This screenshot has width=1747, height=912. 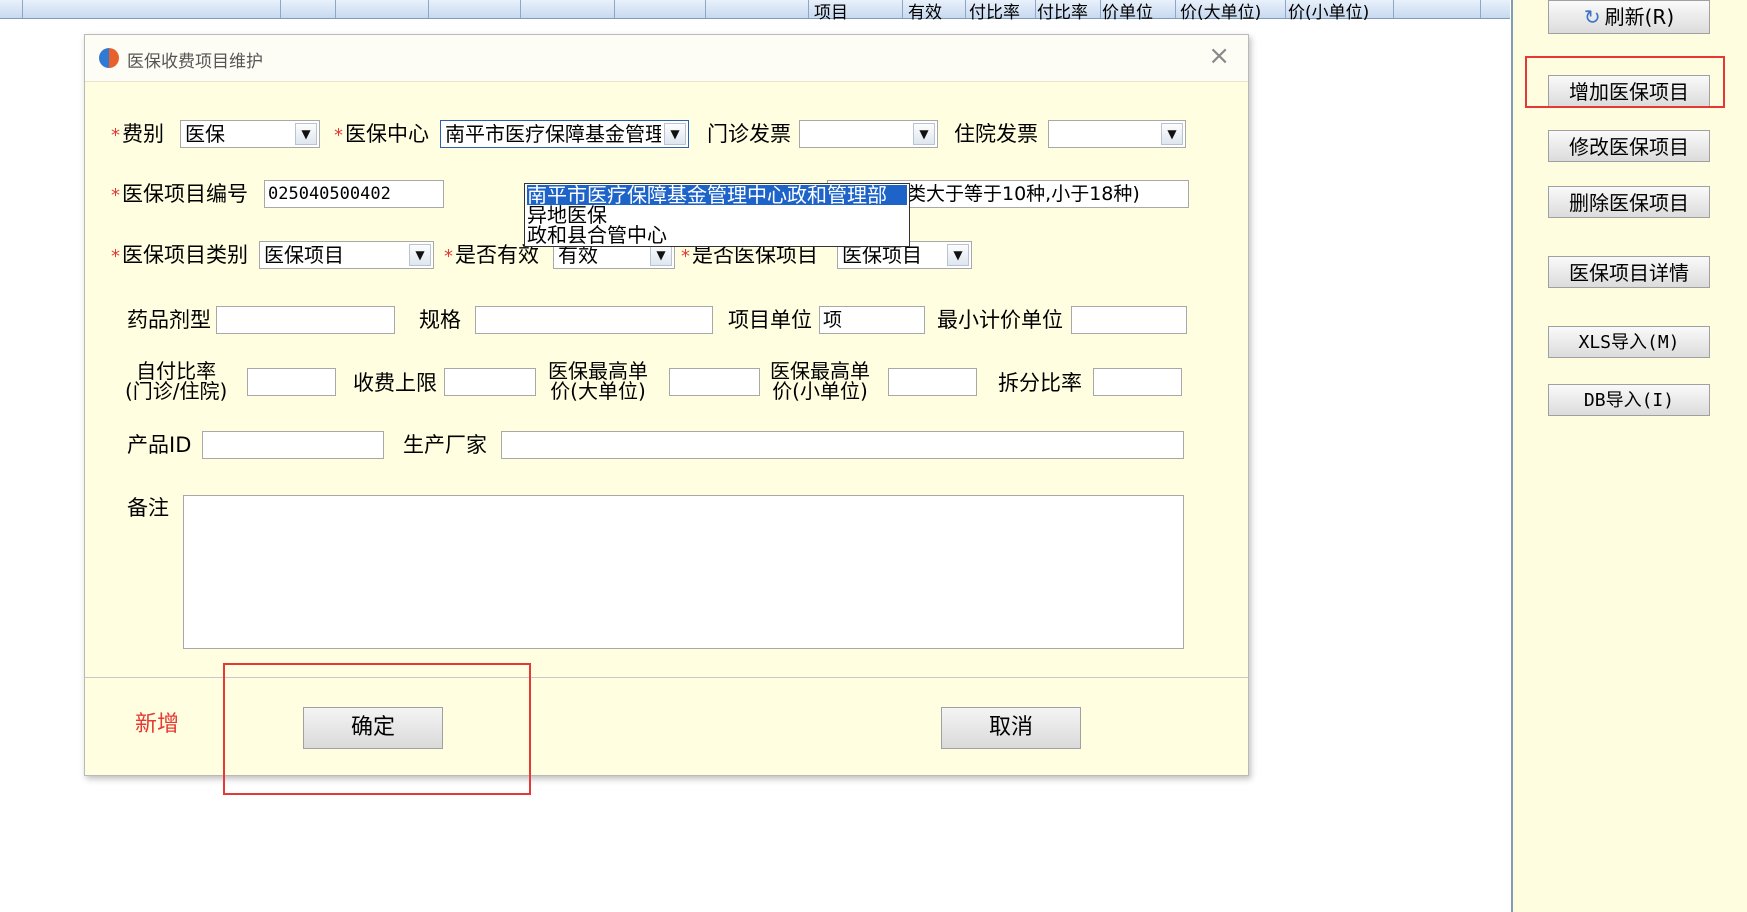 I want to click on dosage-form-label: 药品剂型, so click(x=169, y=320).